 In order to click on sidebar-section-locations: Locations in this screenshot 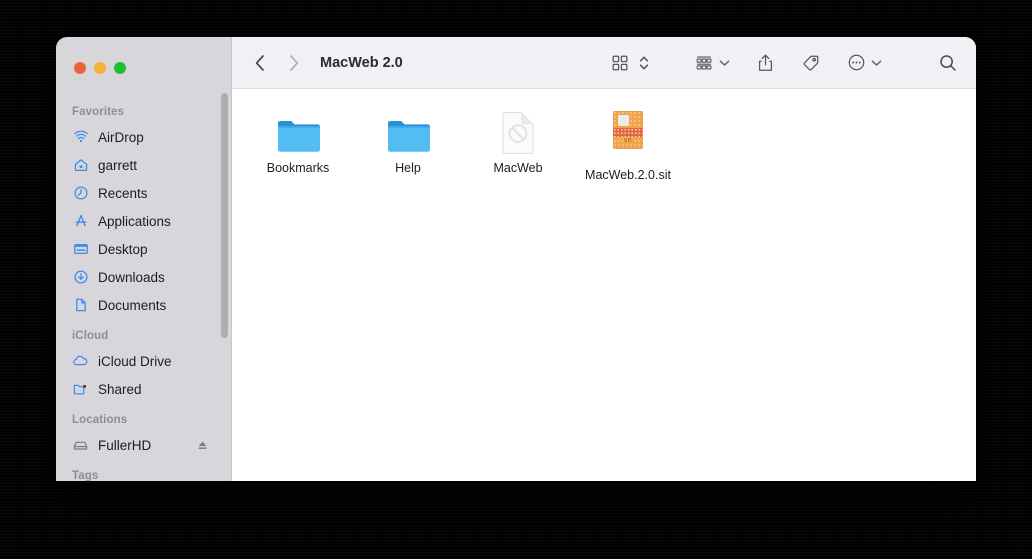, I will do `click(100, 420)`.